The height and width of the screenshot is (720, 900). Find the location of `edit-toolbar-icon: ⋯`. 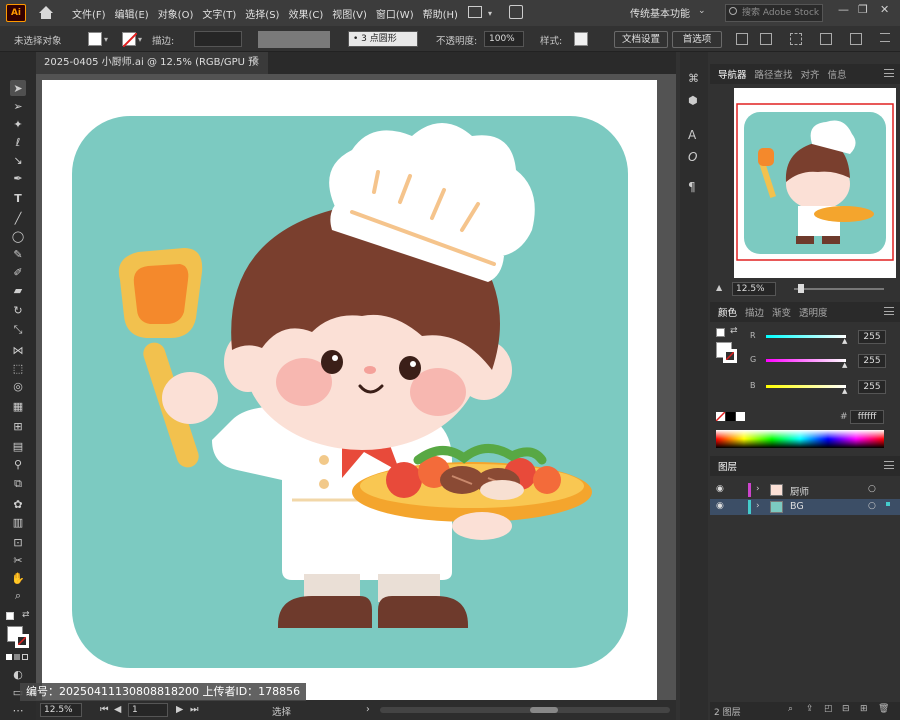

edit-toolbar-icon: ⋯ is located at coordinates (18, 710).